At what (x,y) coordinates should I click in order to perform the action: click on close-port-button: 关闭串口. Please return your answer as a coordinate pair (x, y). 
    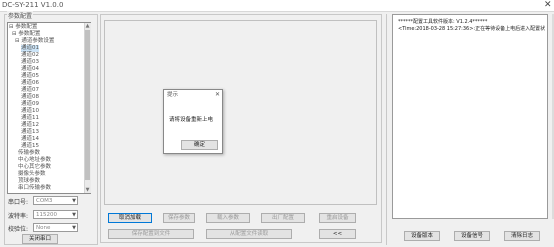
    Looking at the image, I should click on (40, 239).